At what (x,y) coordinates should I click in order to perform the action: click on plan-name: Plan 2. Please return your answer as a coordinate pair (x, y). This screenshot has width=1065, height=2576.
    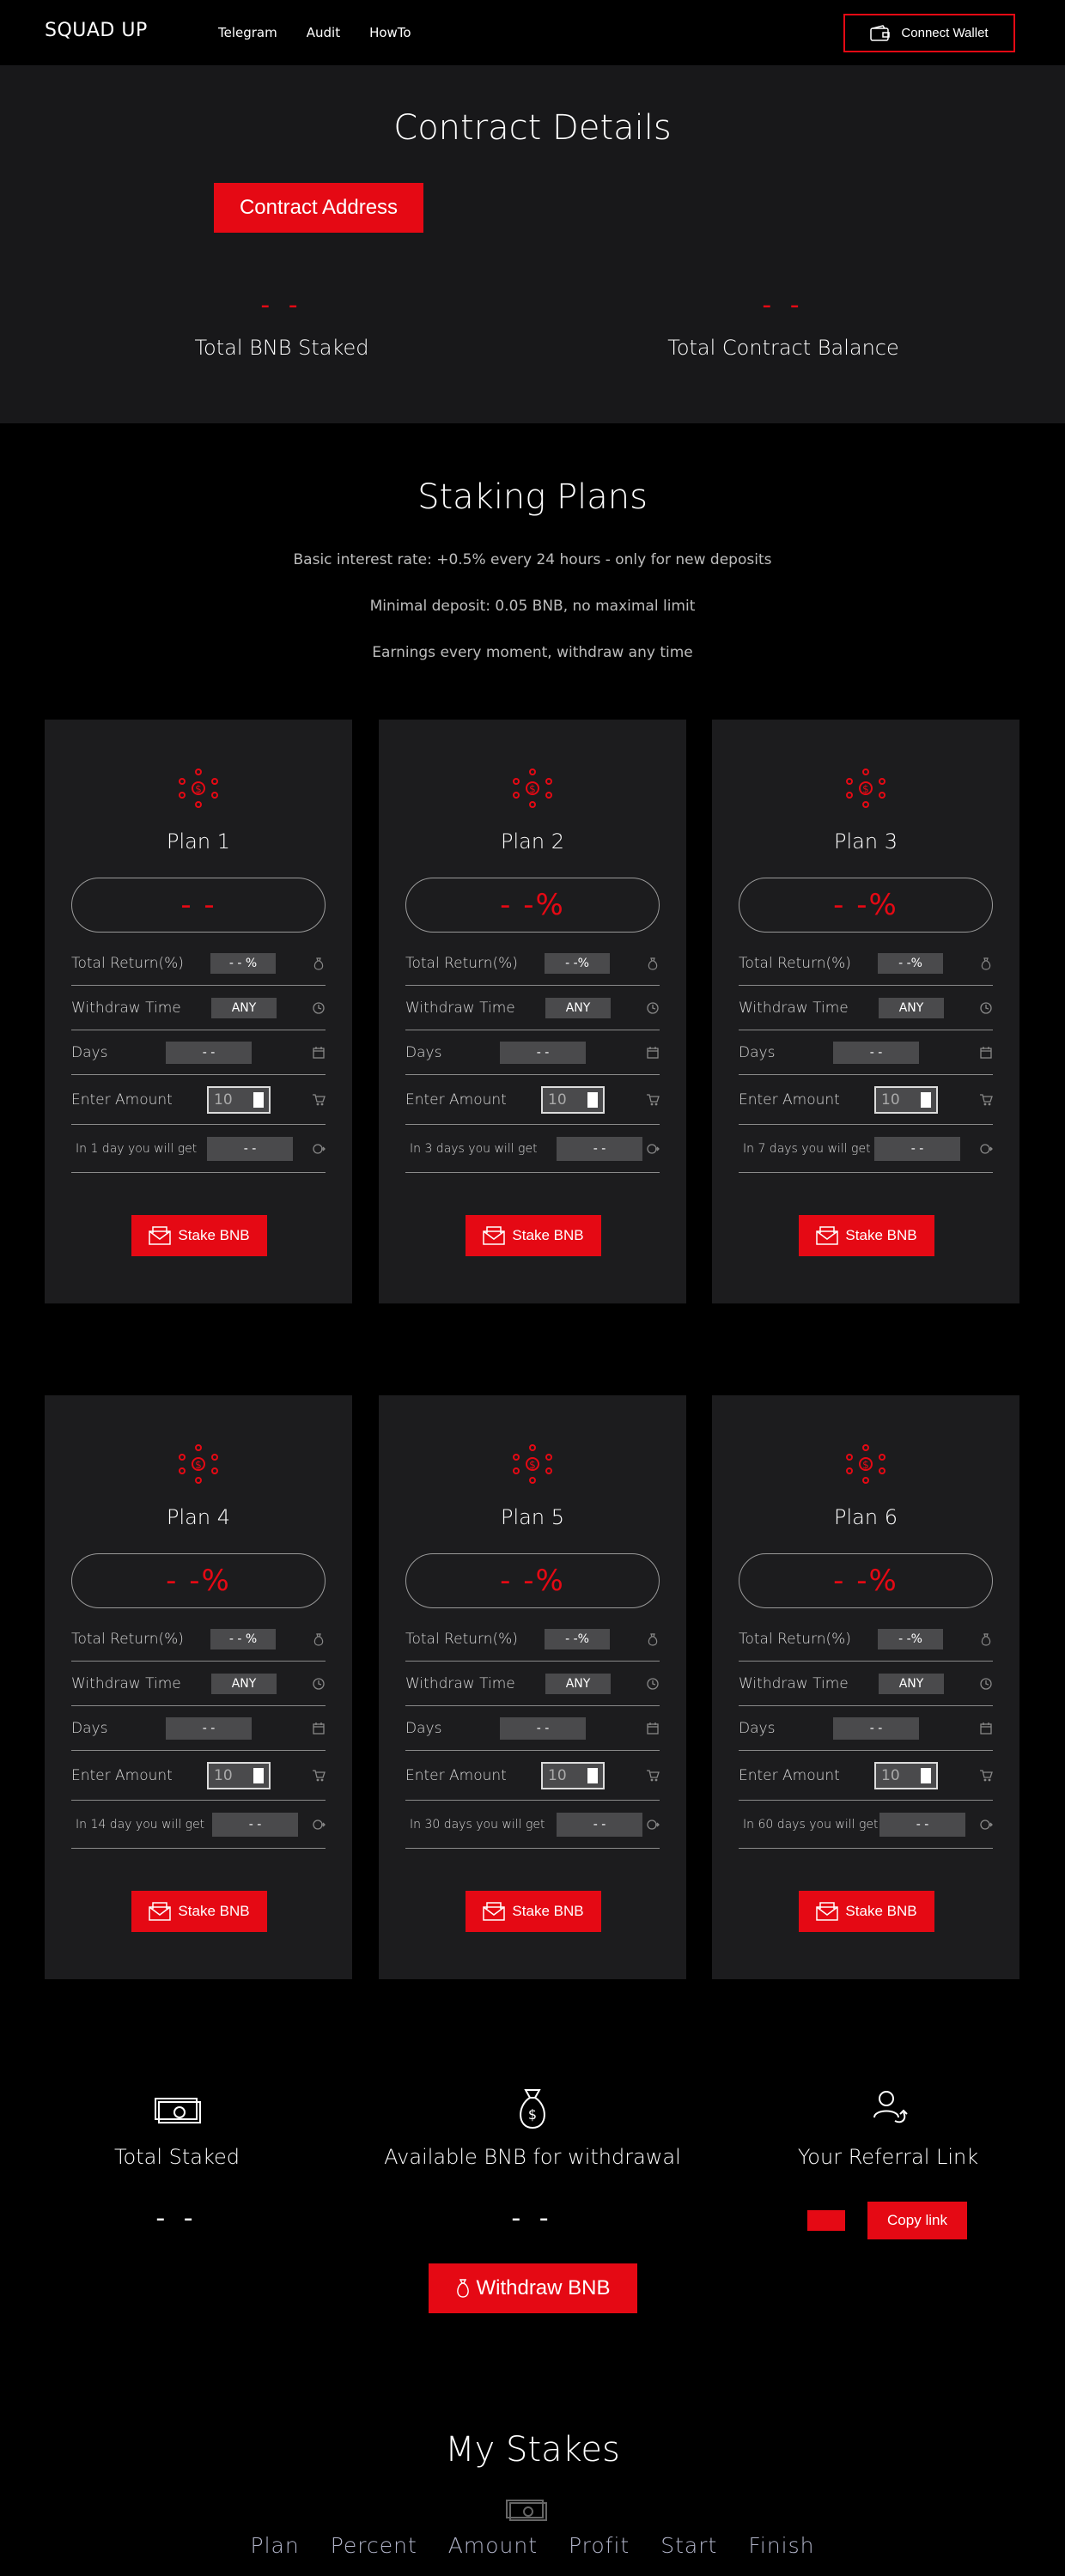
    Looking at the image, I should click on (532, 841).